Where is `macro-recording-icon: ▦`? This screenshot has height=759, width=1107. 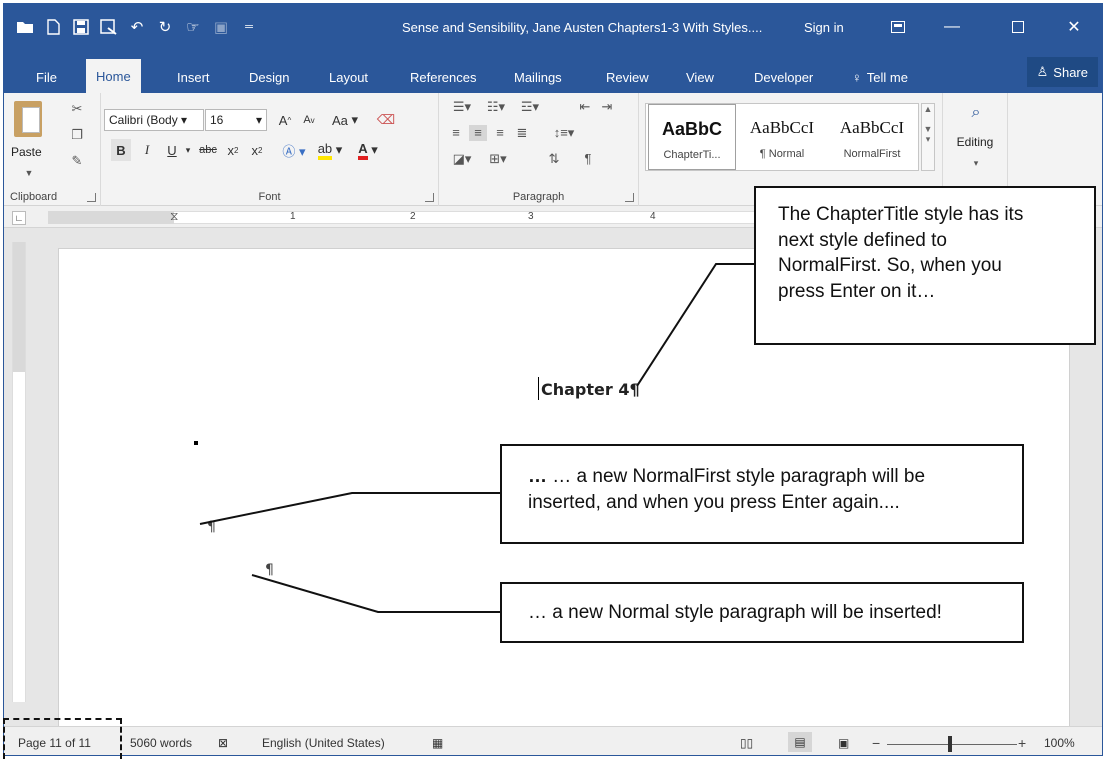 macro-recording-icon: ▦ is located at coordinates (437, 743).